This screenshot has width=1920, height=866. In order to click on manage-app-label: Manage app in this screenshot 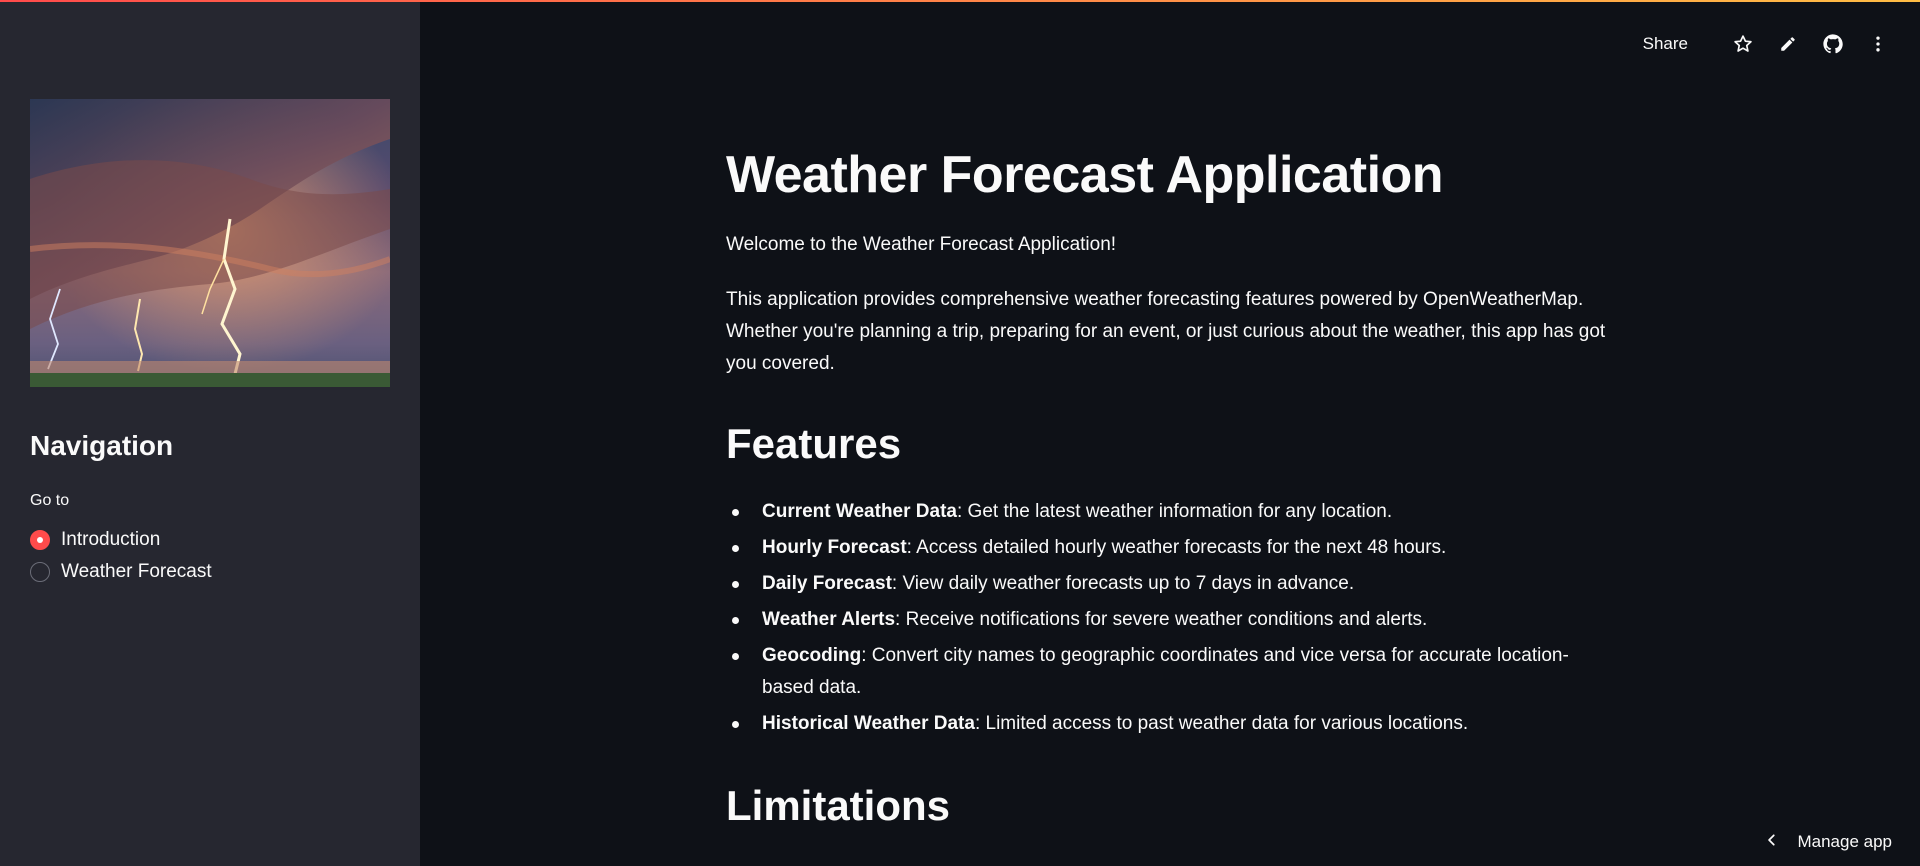, I will do `click(1844, 841)`.